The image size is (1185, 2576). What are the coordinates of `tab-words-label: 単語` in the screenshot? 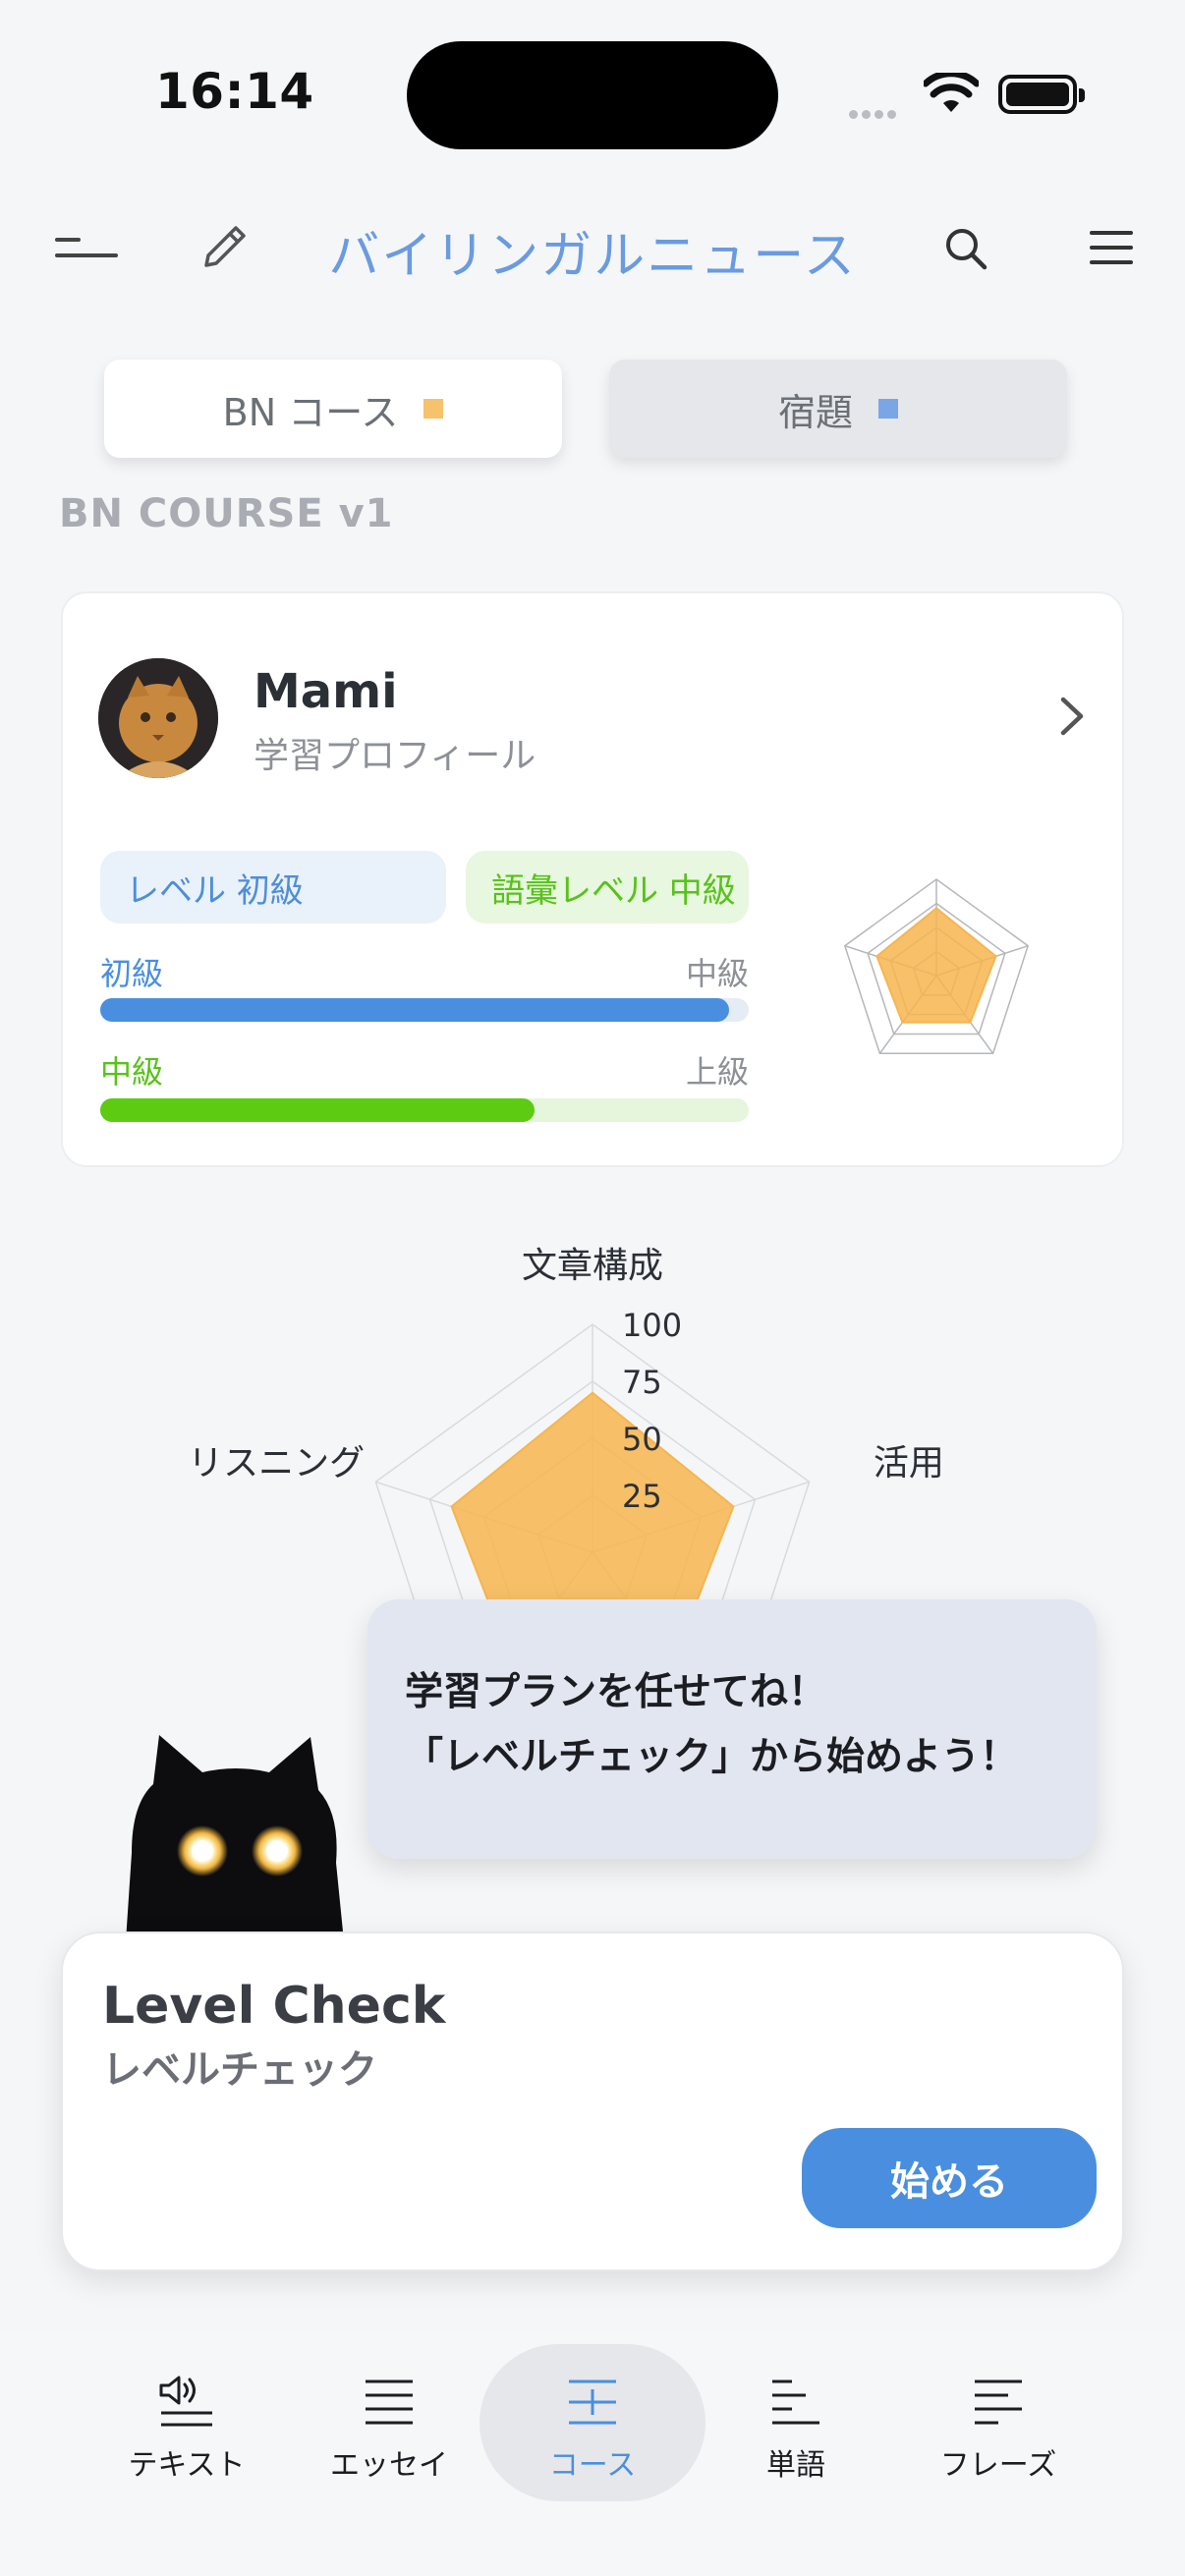 It's located at (796, 2465).